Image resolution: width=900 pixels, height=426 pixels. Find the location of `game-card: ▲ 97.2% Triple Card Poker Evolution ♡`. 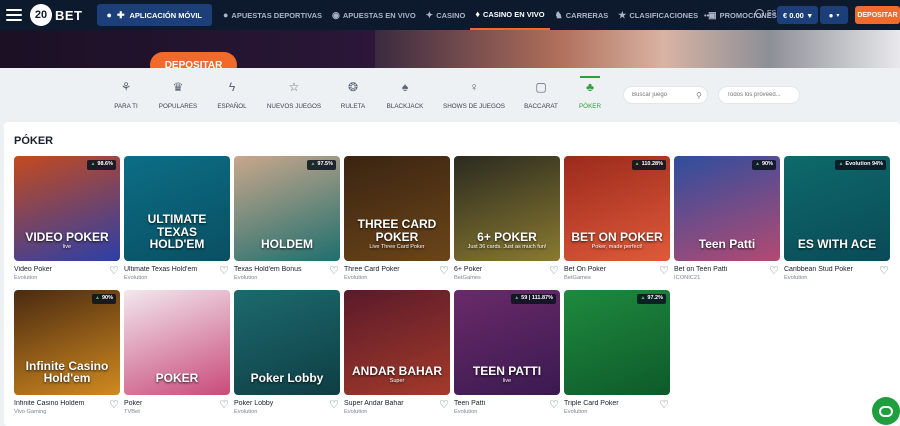

game-card: ▲ 97.2% Triple Card Poker Evolution ♡ is located at coordinates (617, 352).